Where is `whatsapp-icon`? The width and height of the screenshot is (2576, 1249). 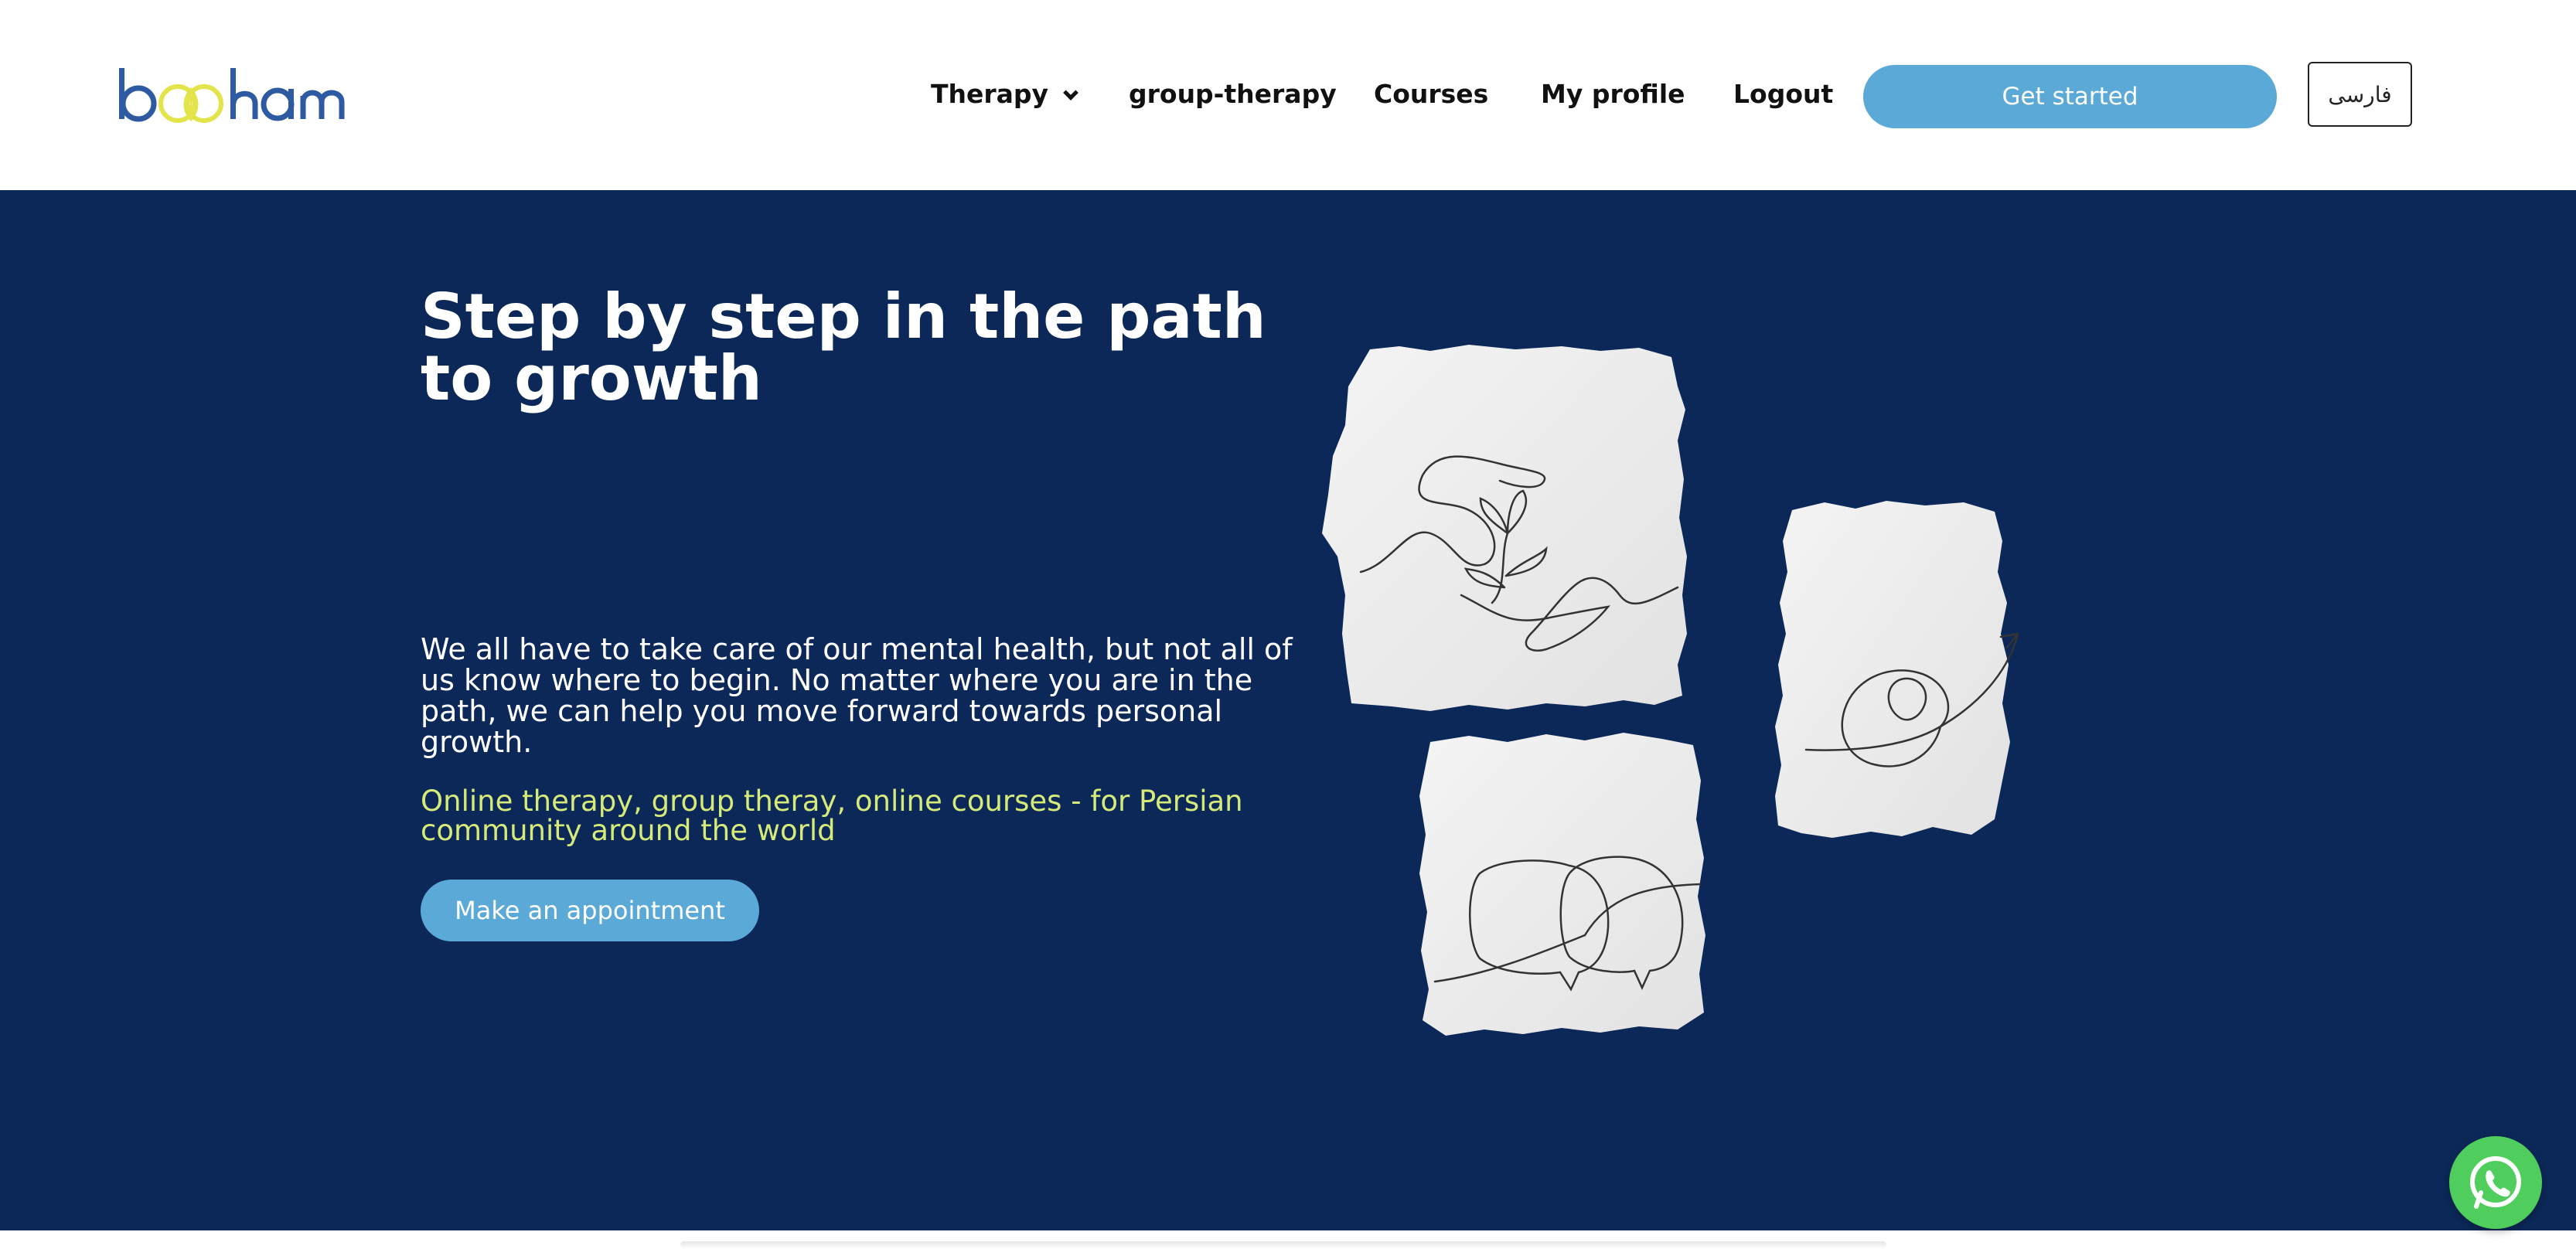
whatsapp-icon is located at coordinates (2495, 1182).